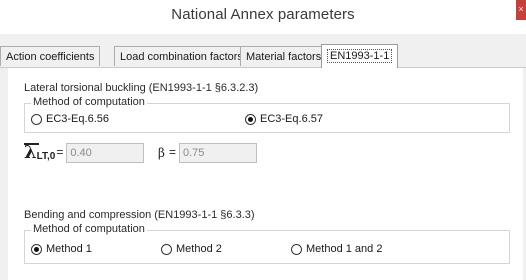  I want to click on tab-label: Action coefficients, so click(50, 57).